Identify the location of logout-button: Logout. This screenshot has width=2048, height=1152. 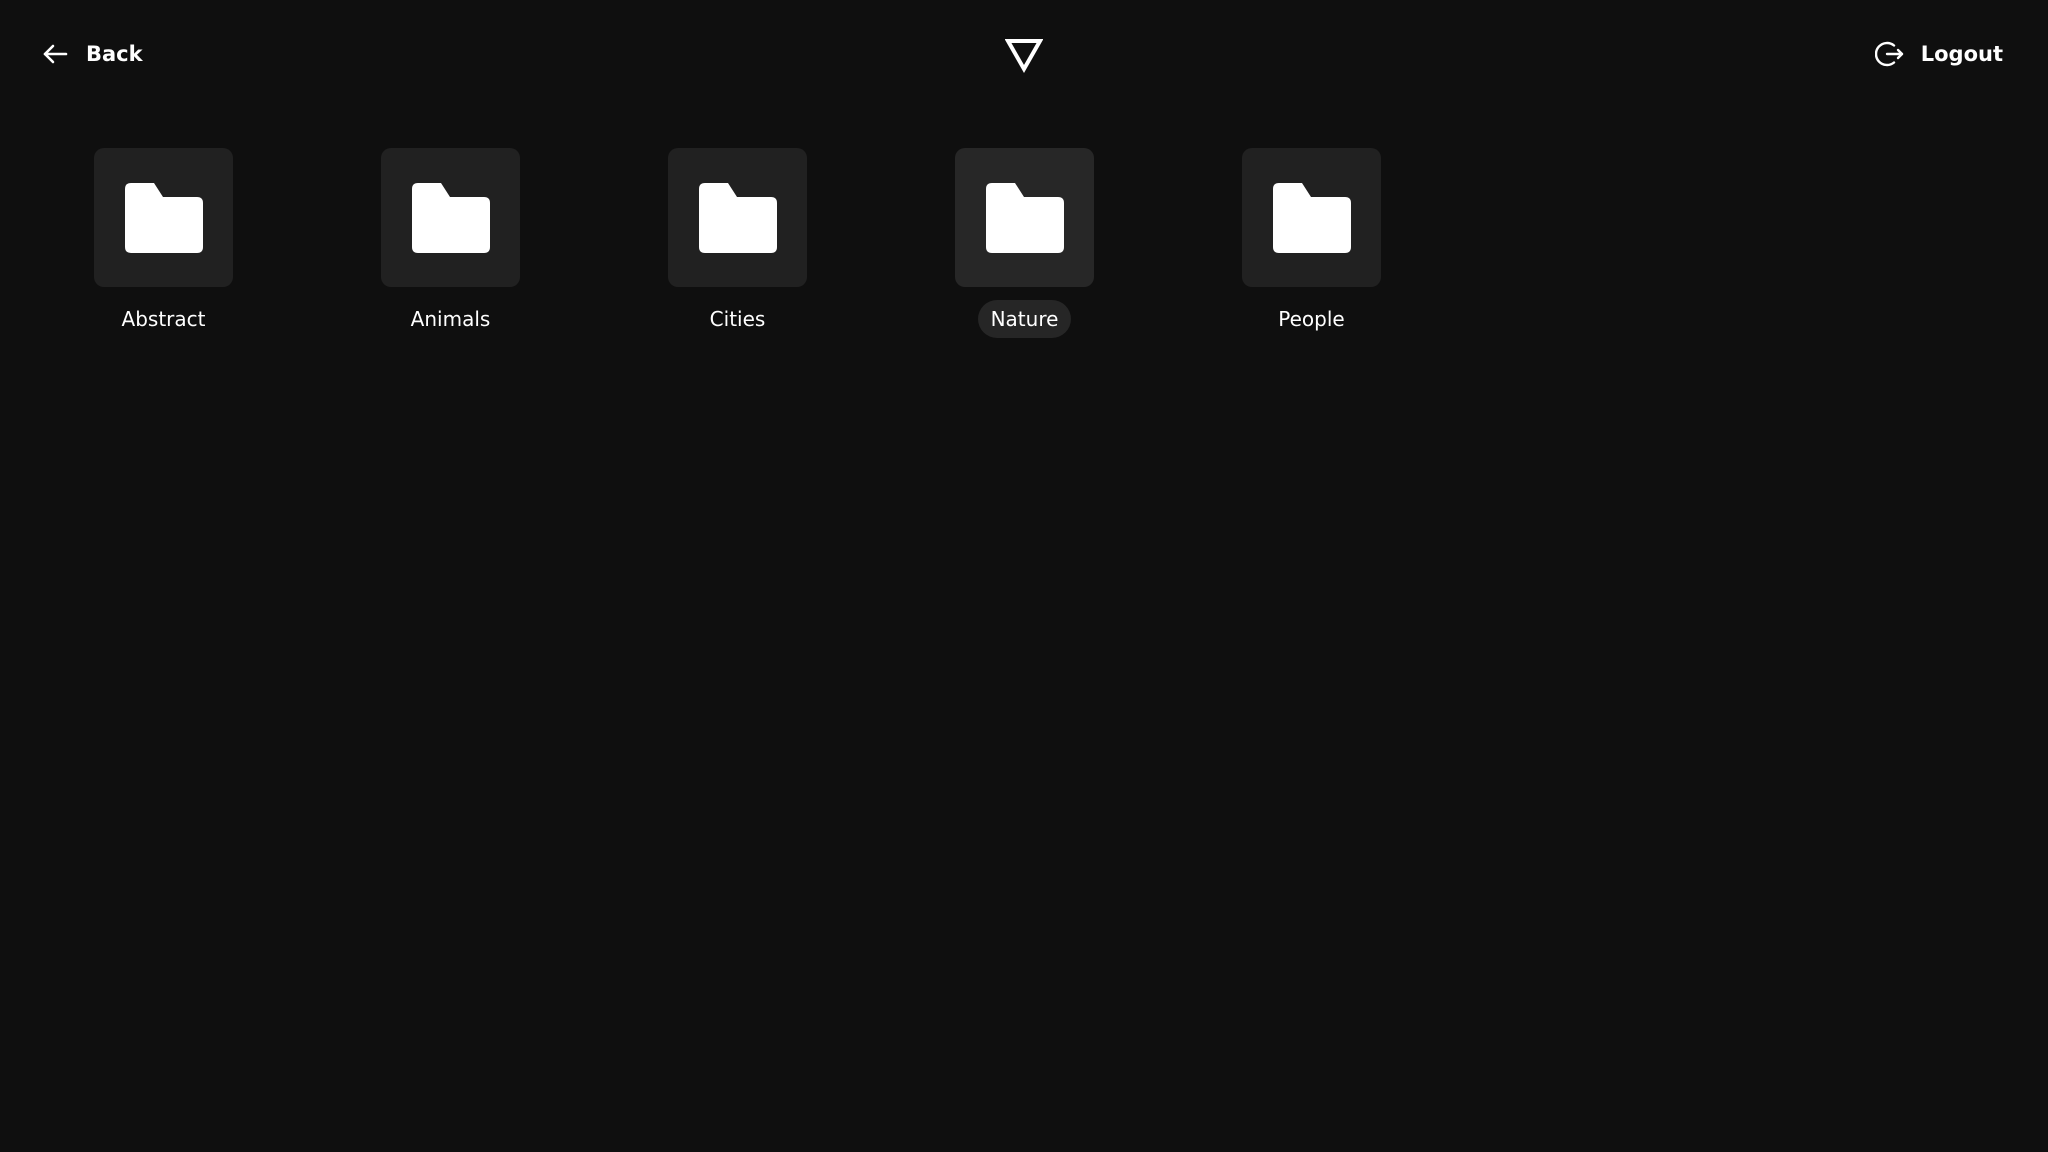
(1938, 54).